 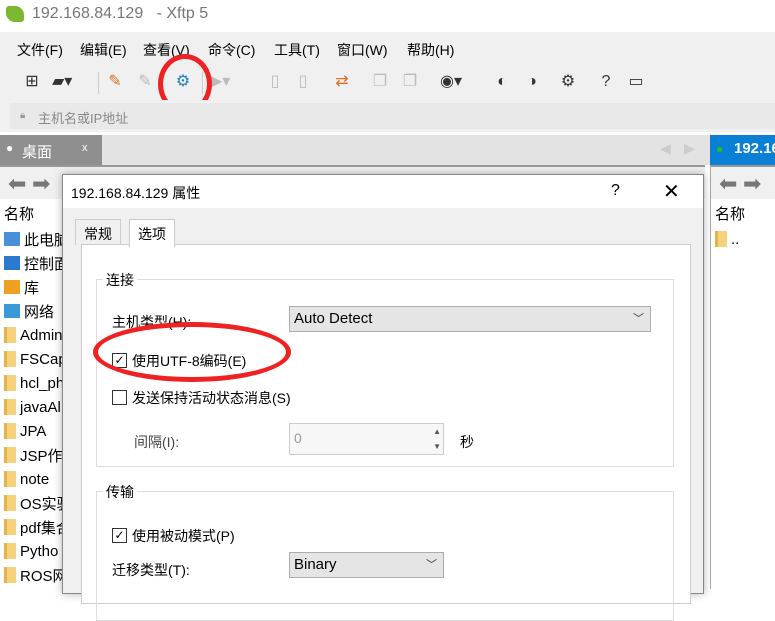 I want to click on menu-tools: 工具(T), so click(x=297, y=50).